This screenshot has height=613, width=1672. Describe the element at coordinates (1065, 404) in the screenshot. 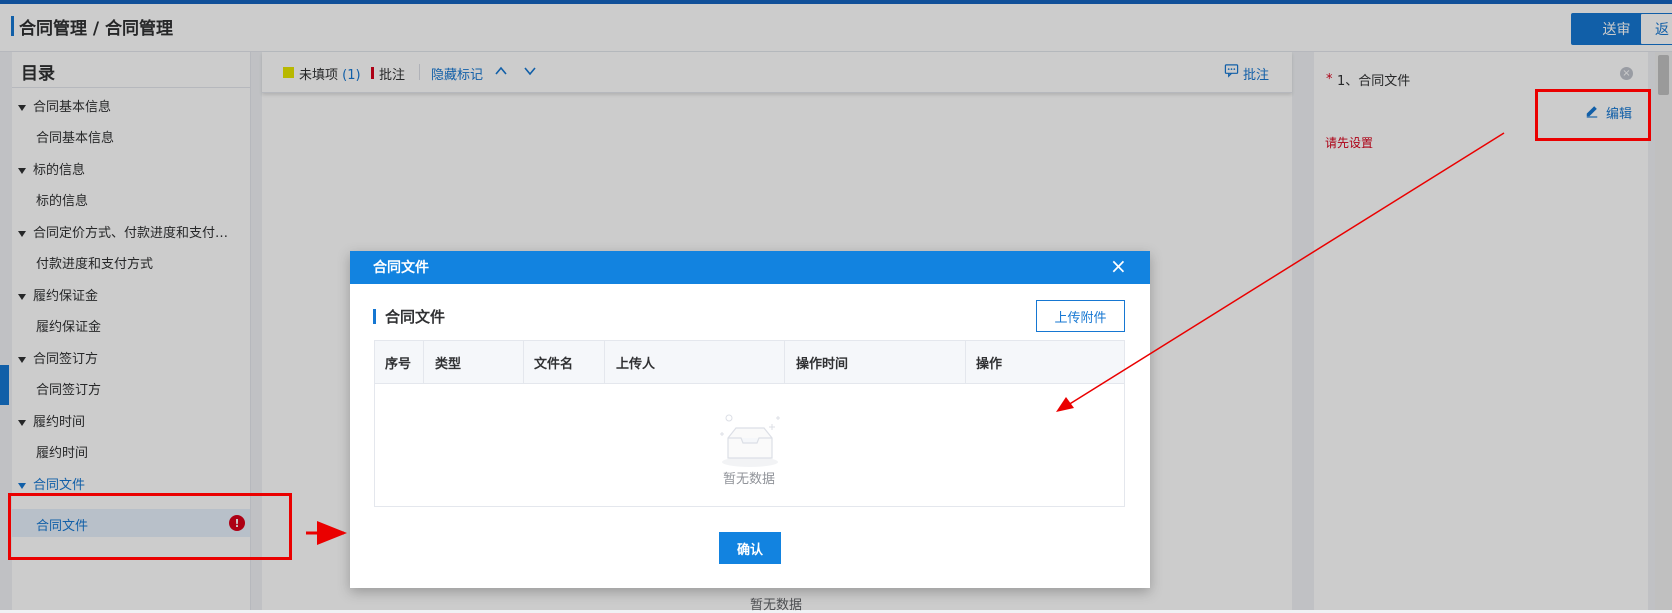

I see `annotation-arrowhead` at that location.